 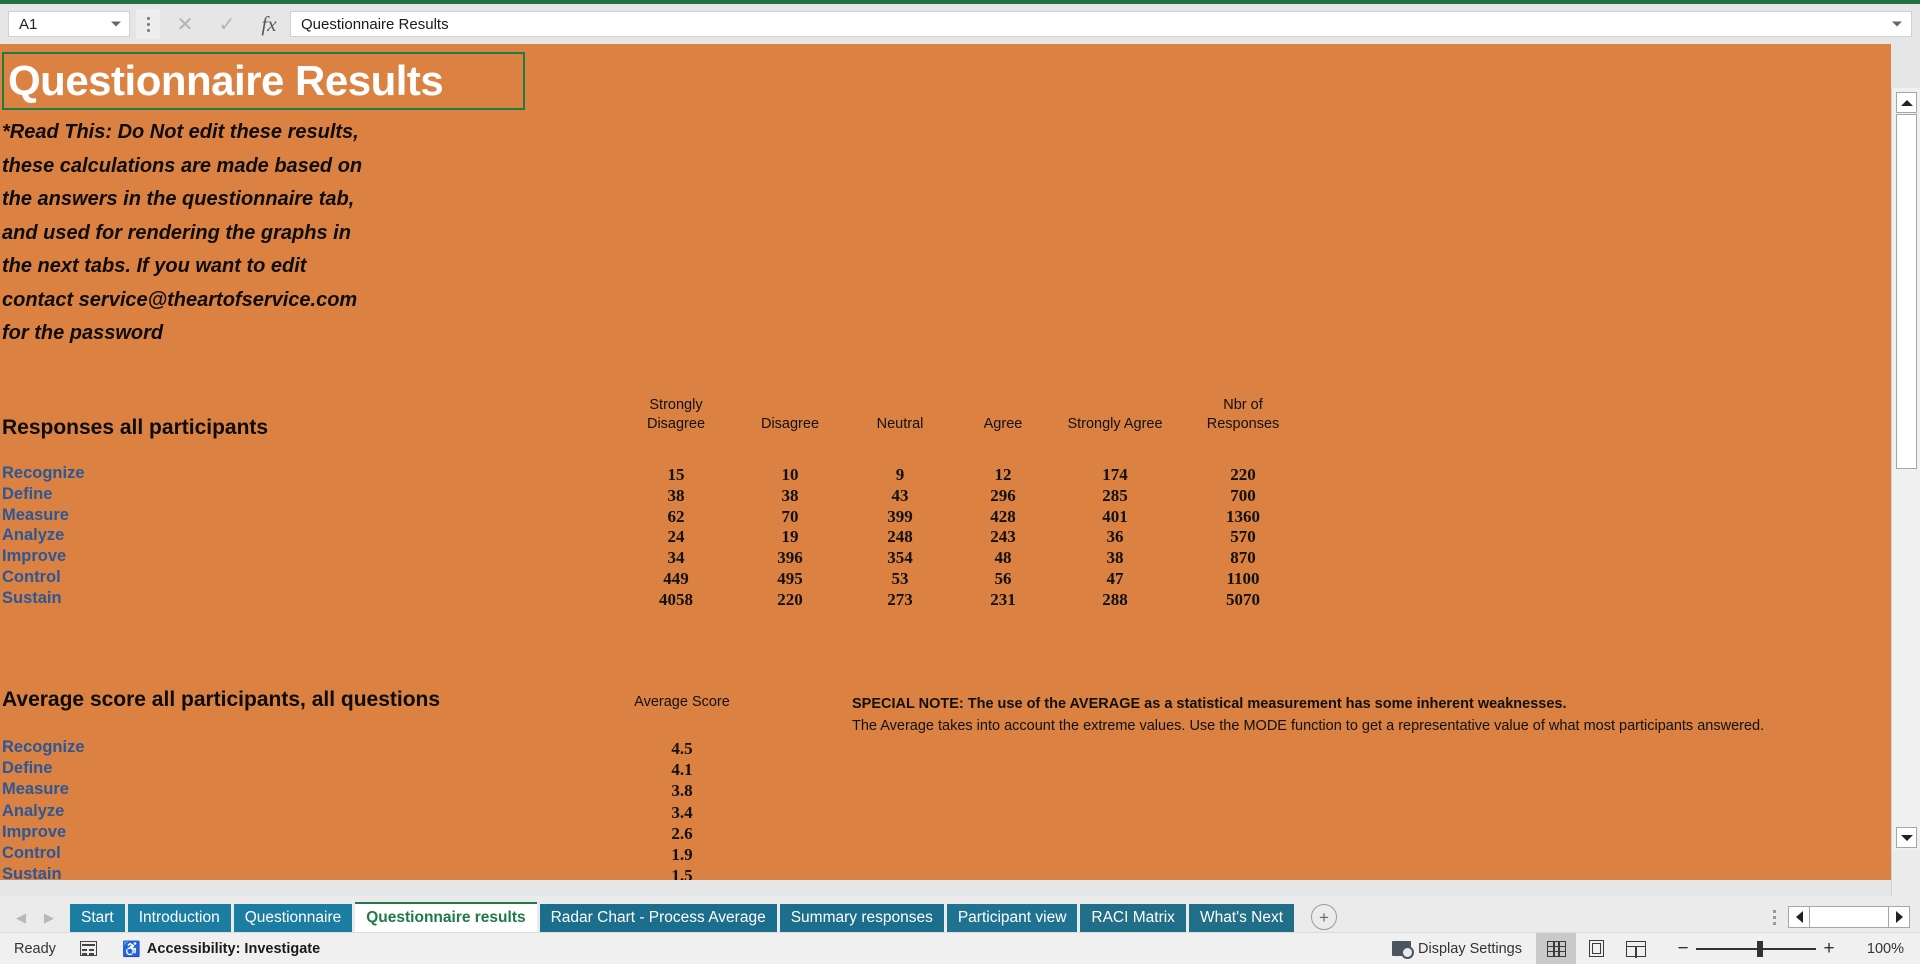 I want to click on page-layout-icon, so click(x=1596, y=948).